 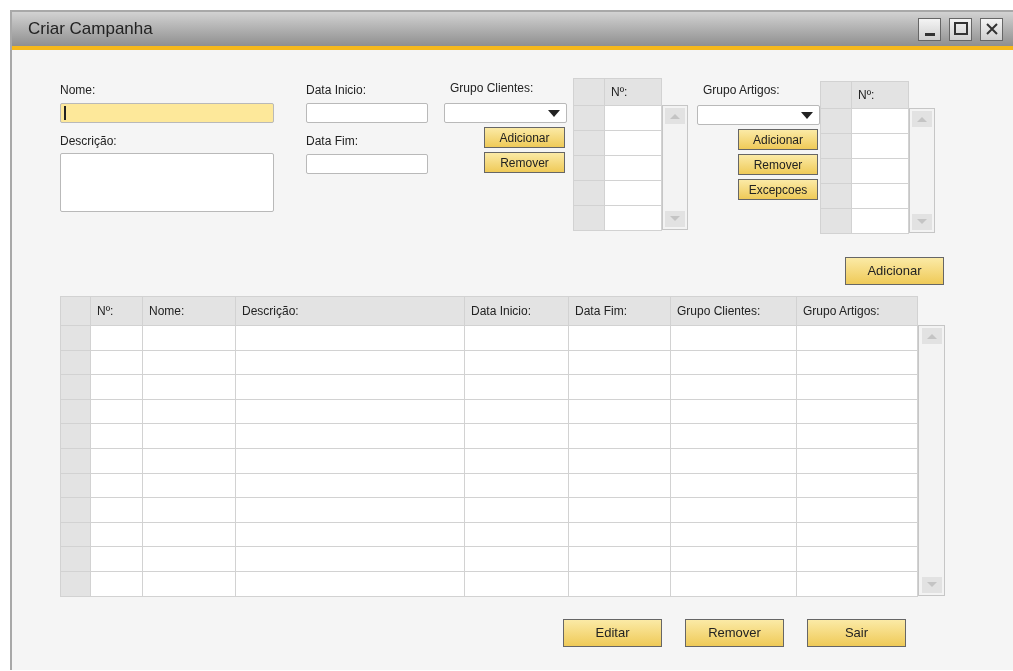 What do you see at coordinates (929, 29) in the screenshot?
I see `minimize-button` at bounding box center [929, 29].